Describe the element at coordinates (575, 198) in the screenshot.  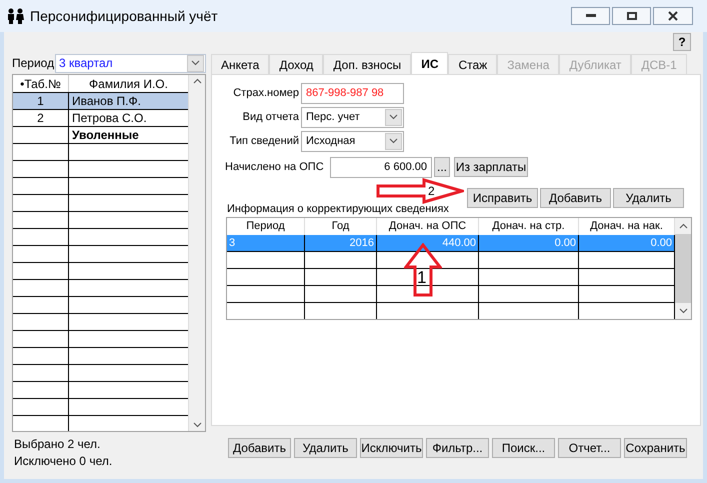
I see `action-button: Добавить` at that location.